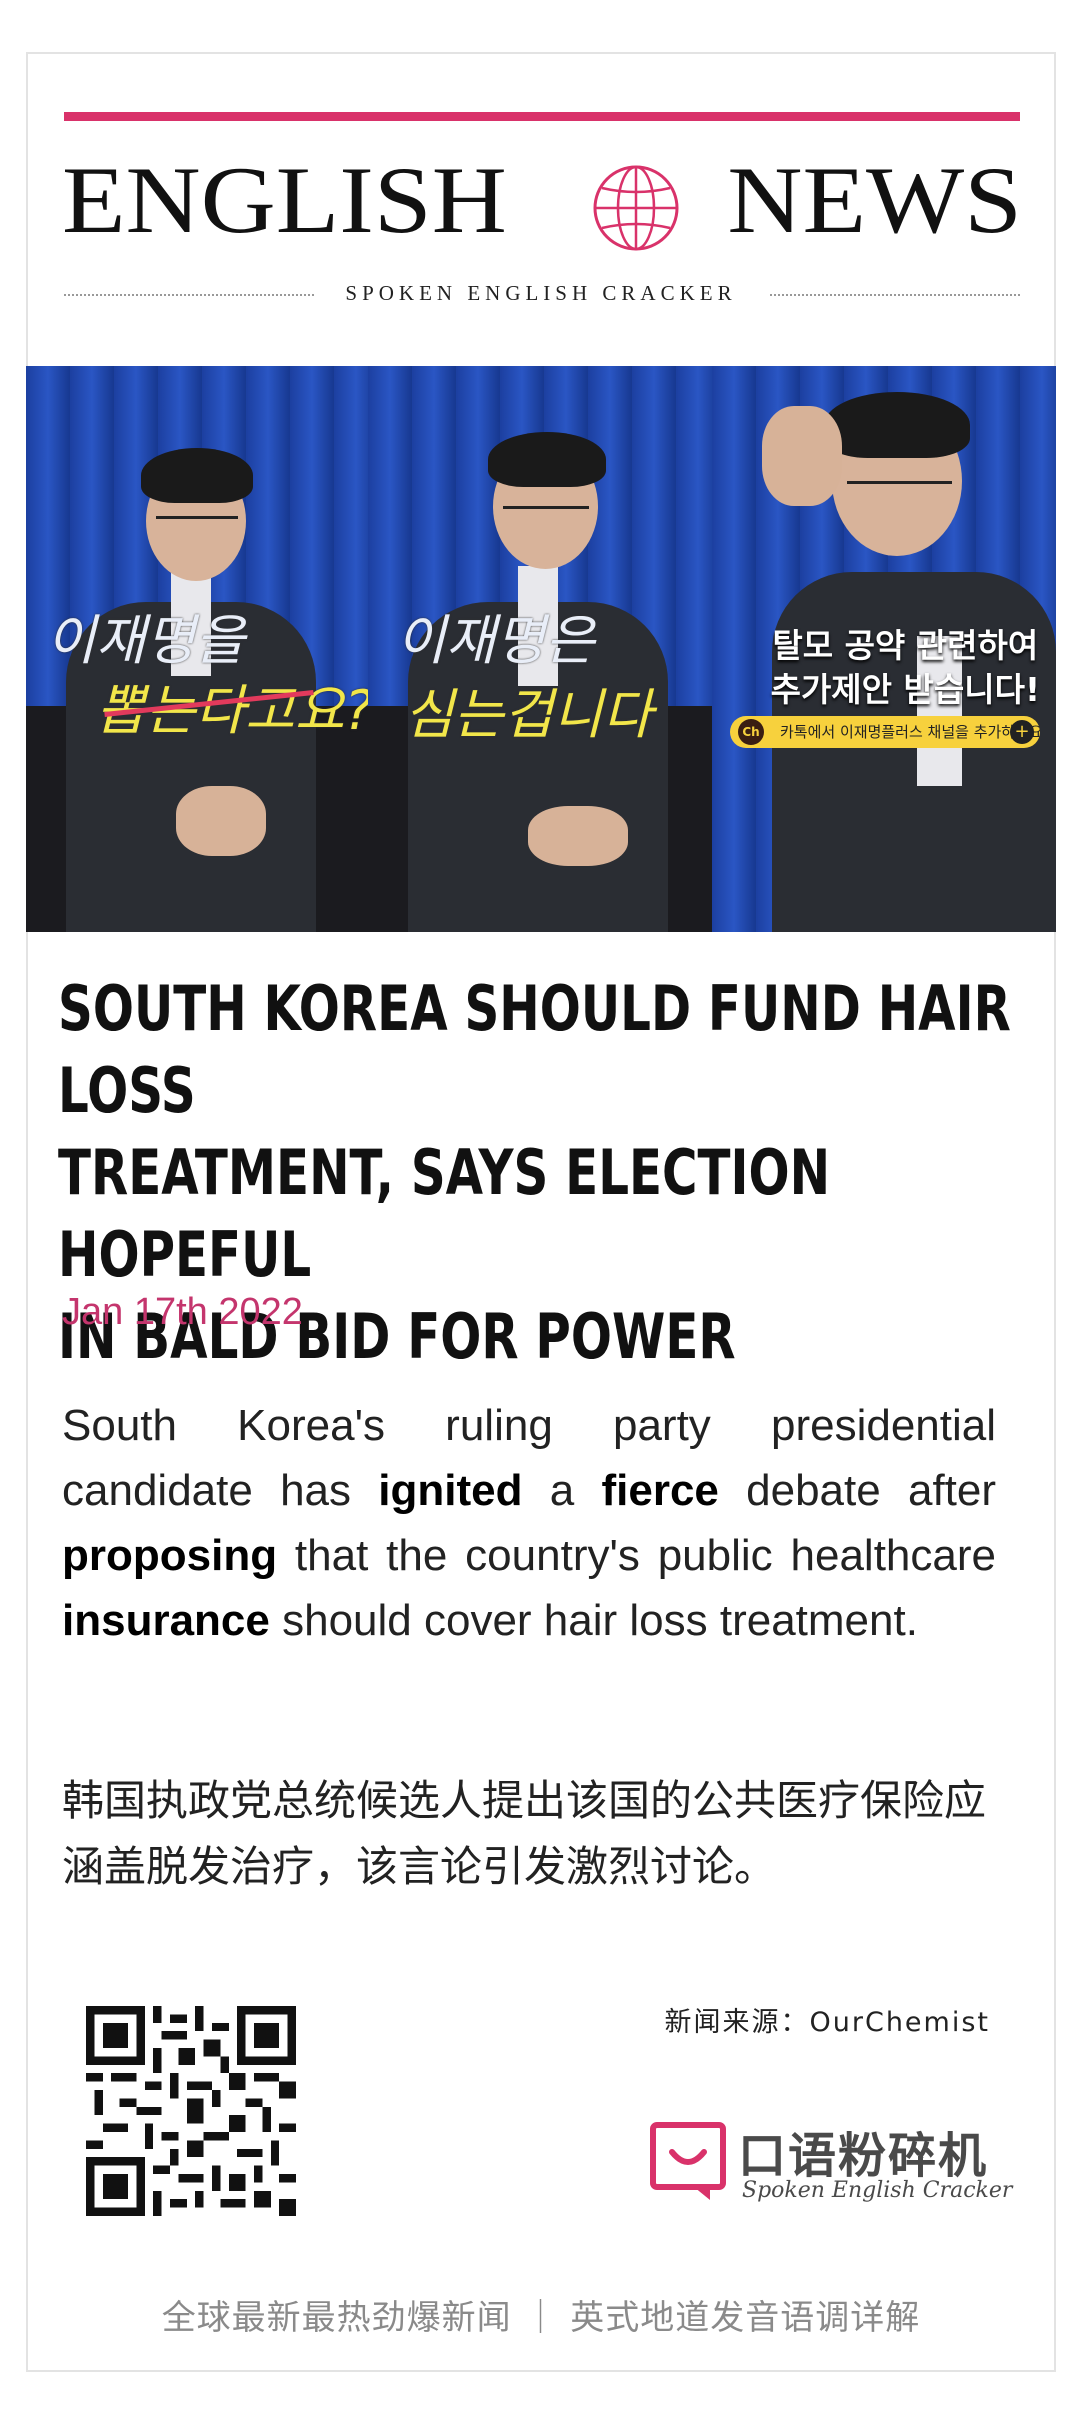 The height and width of the screenshot is (2418, 1080). What do you see at coordinates (660, 1490) in the screenshot?
I see `keyword: fierce` at bounding box center [660, 1490].